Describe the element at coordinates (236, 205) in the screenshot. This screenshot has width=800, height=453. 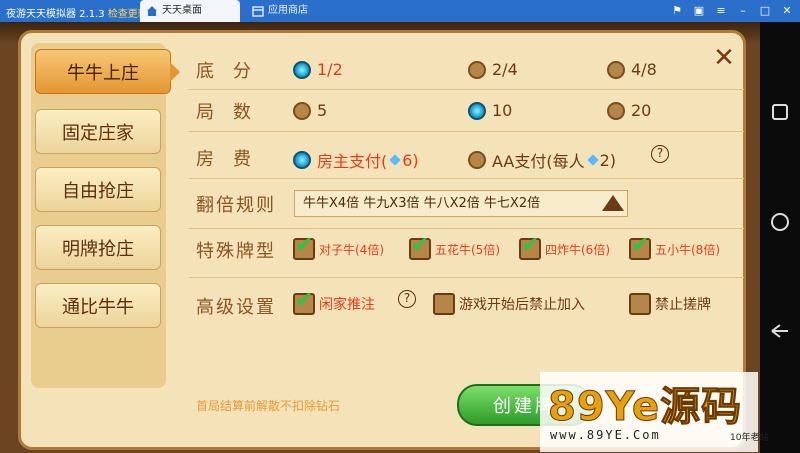
I see `multiplier-rule-label: 翻倍规则` at that location.